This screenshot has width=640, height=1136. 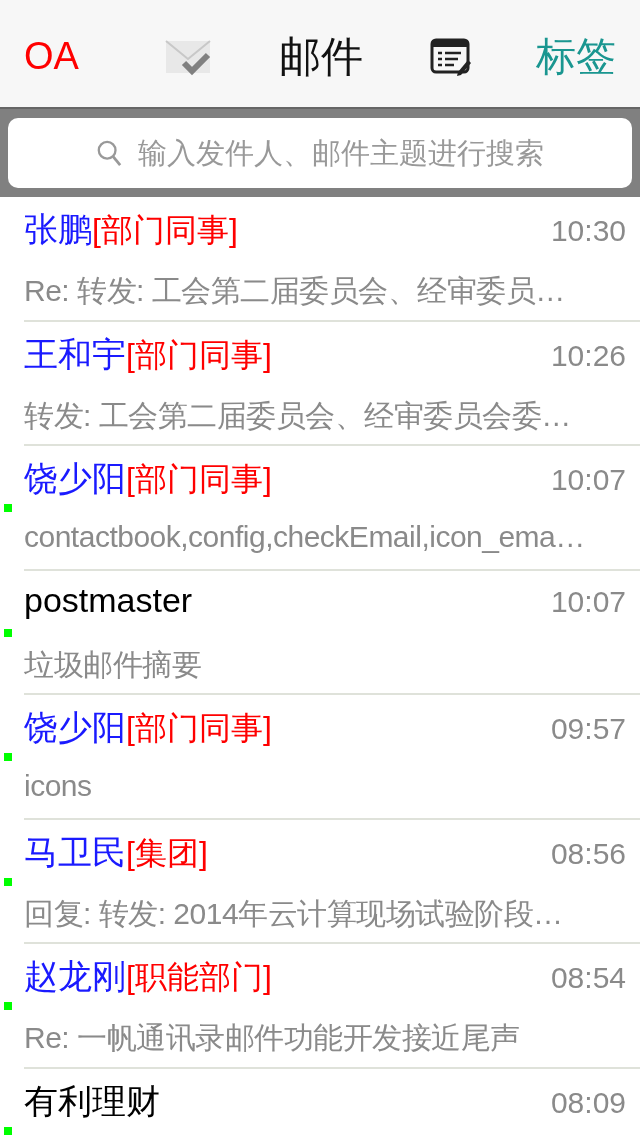 What do you see at coordinates (75, 354) in the screenshot?
I see `sender-name: 王和宇` at bounding box center [75, 354].